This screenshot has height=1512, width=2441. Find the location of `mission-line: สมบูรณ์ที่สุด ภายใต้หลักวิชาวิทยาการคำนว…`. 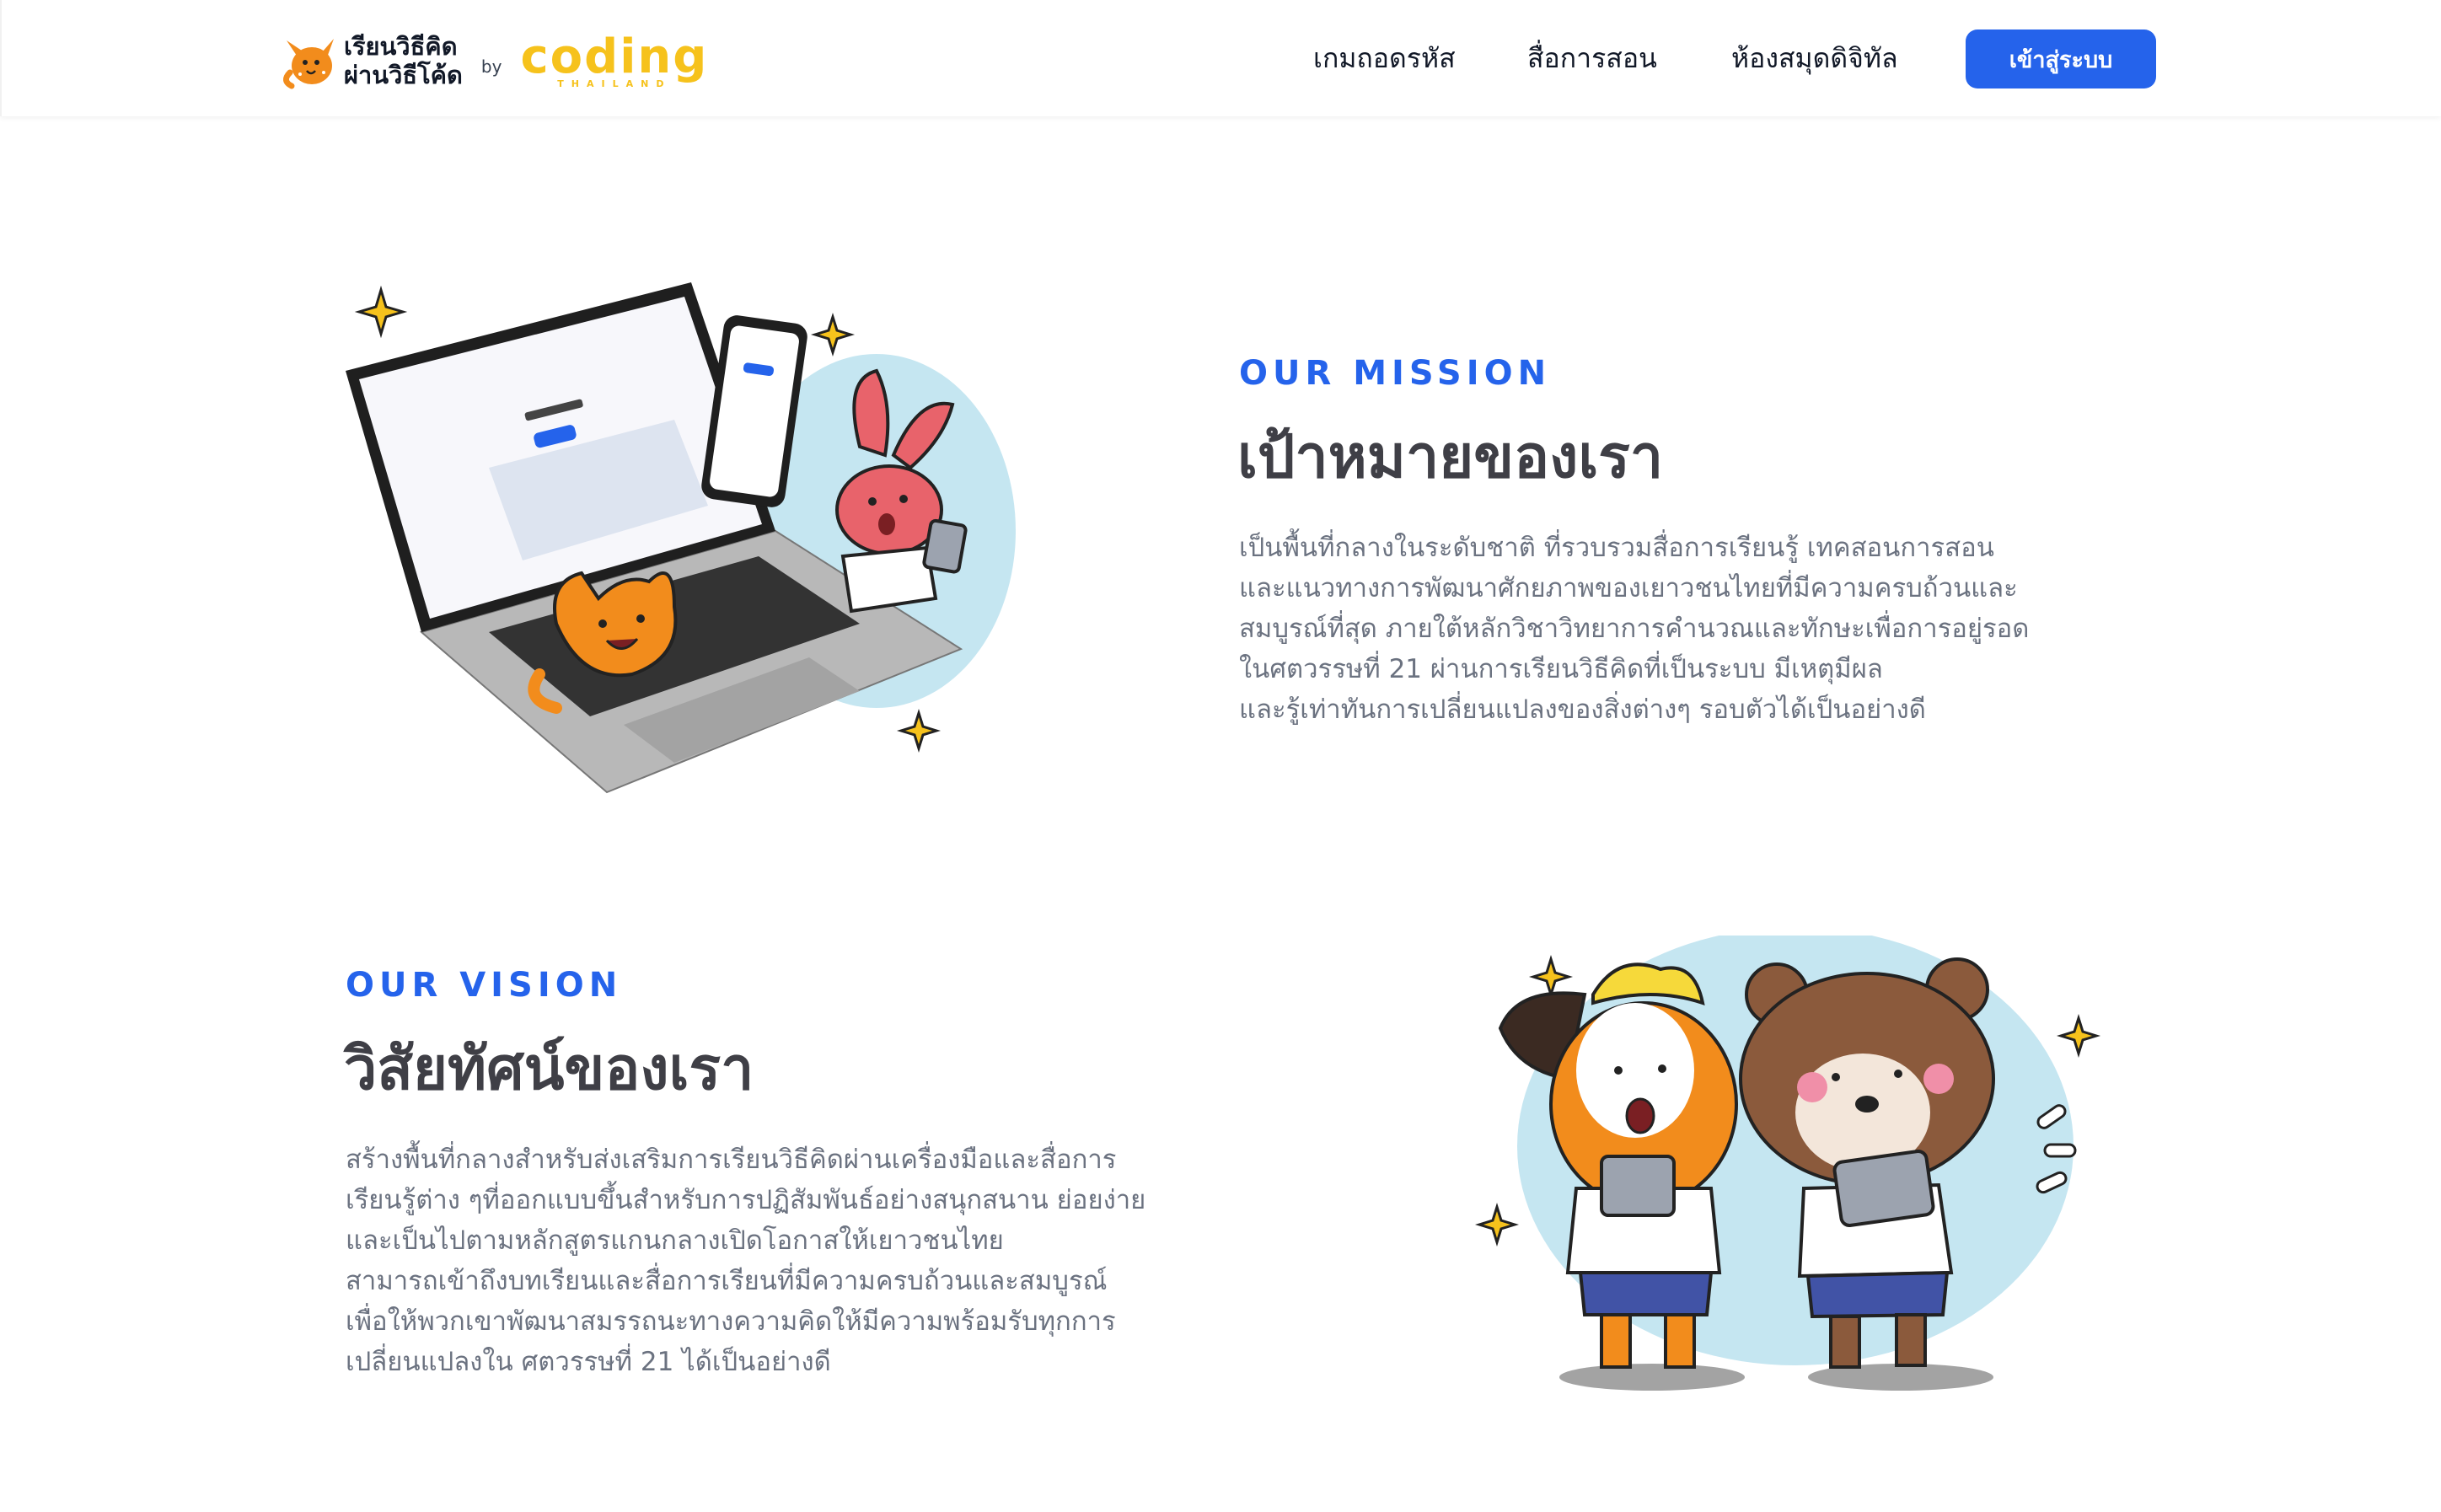

mission-line: สมบูรณ์ที่สุด ภายใต้หลักวิชาวิทยาการคำนว… is located at coordinates (1634, 629).